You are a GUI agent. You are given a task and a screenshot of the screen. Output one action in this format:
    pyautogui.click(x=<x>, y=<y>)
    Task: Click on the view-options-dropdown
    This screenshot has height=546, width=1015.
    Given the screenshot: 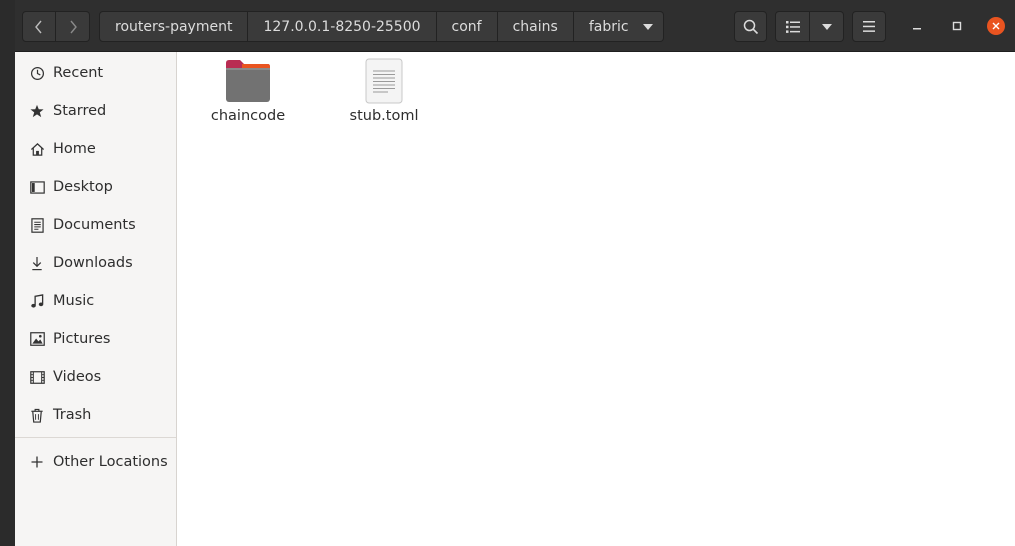 What is the action you would take?
    pyautogui.click(x=827, y=26)
    